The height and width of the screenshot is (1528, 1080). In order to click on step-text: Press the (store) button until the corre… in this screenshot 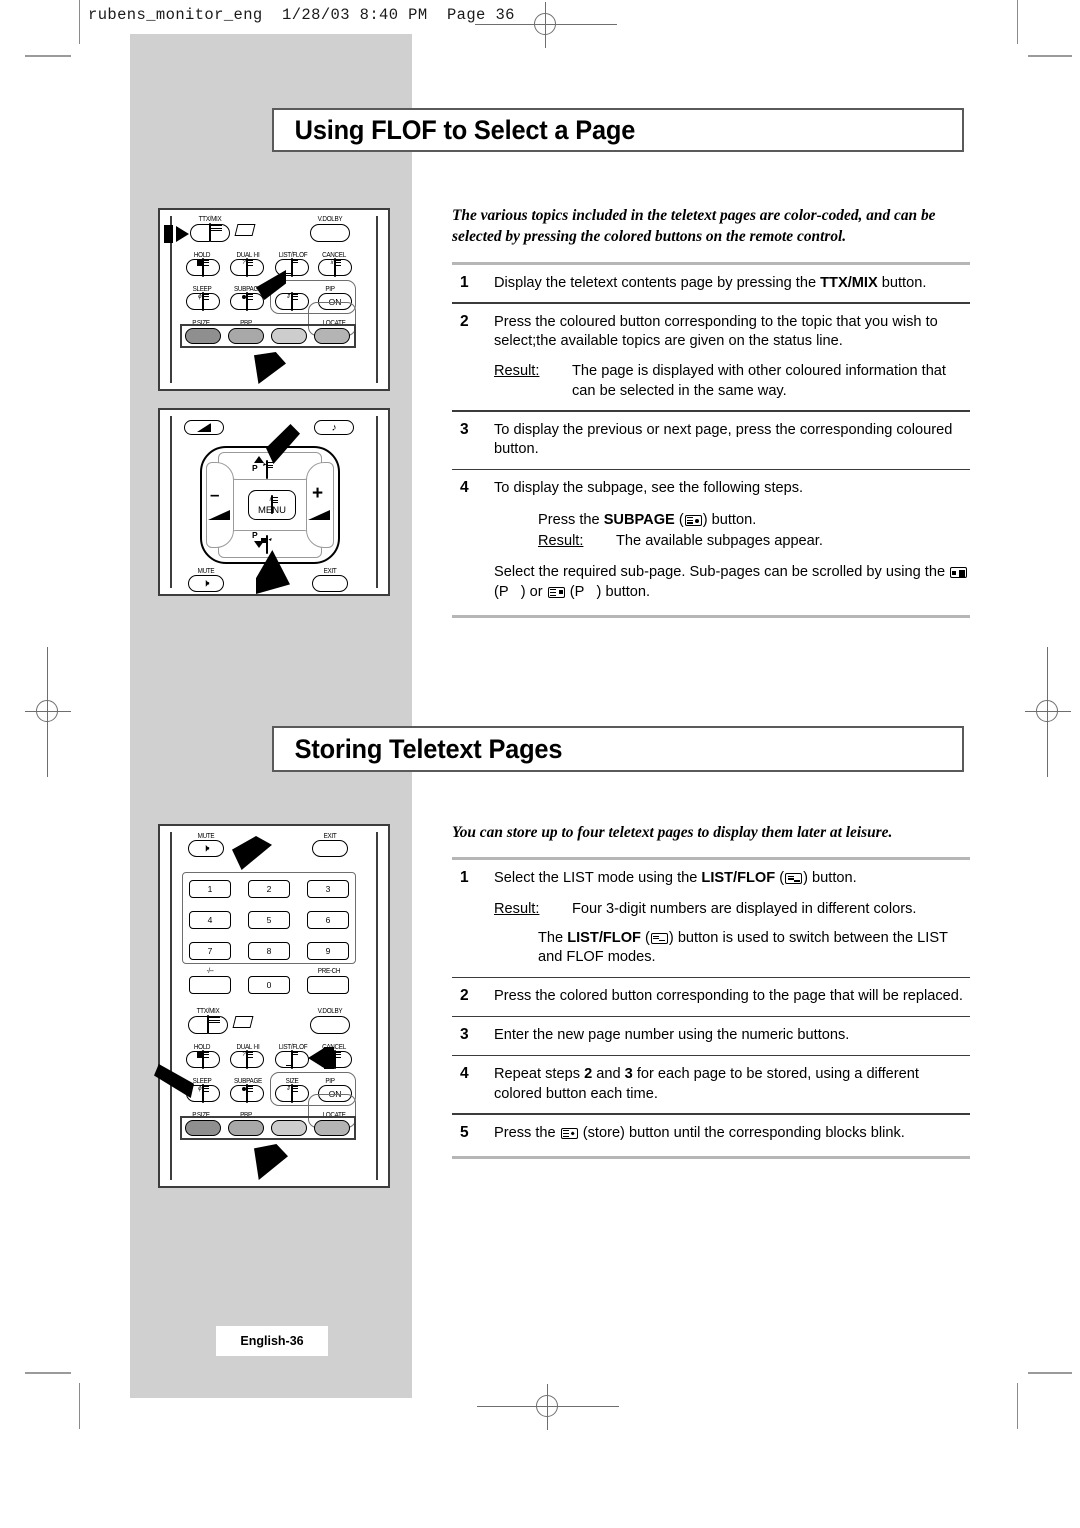, I will do `click(732, 1133)`.